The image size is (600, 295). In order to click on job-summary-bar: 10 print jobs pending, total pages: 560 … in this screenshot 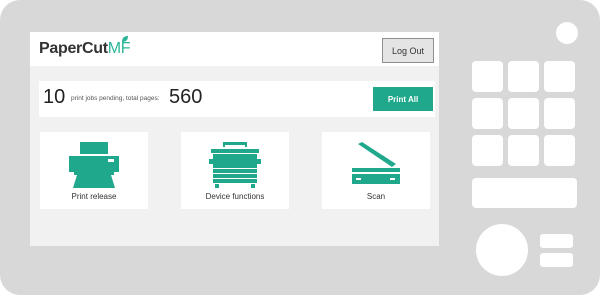, I will do `click(237, 99)`.